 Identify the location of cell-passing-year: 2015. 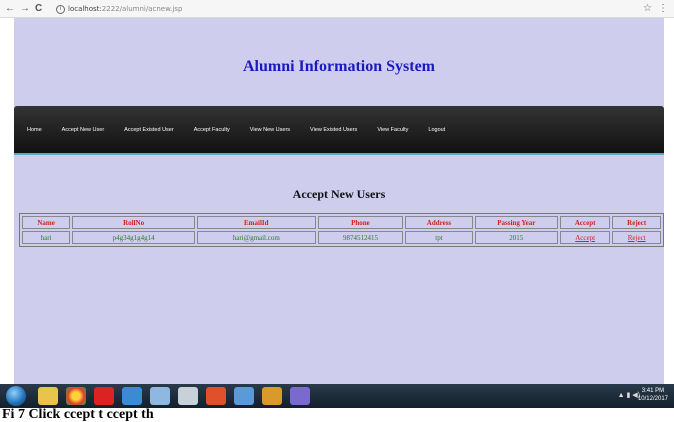
(516, 237).